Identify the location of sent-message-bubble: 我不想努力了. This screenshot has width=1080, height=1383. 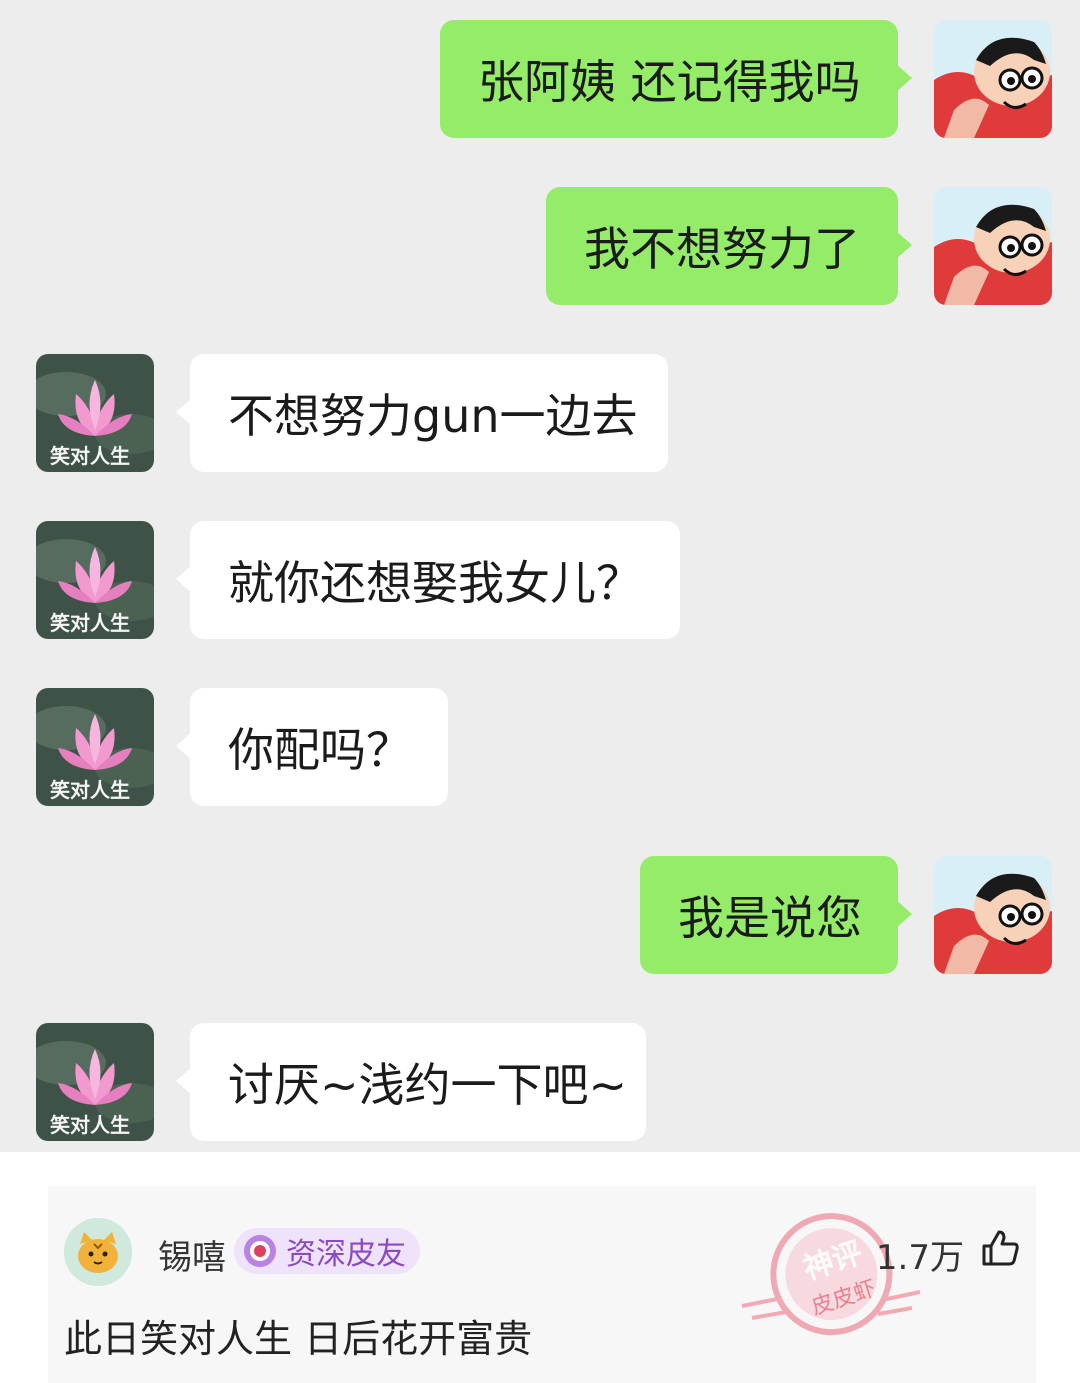
(729, 246).